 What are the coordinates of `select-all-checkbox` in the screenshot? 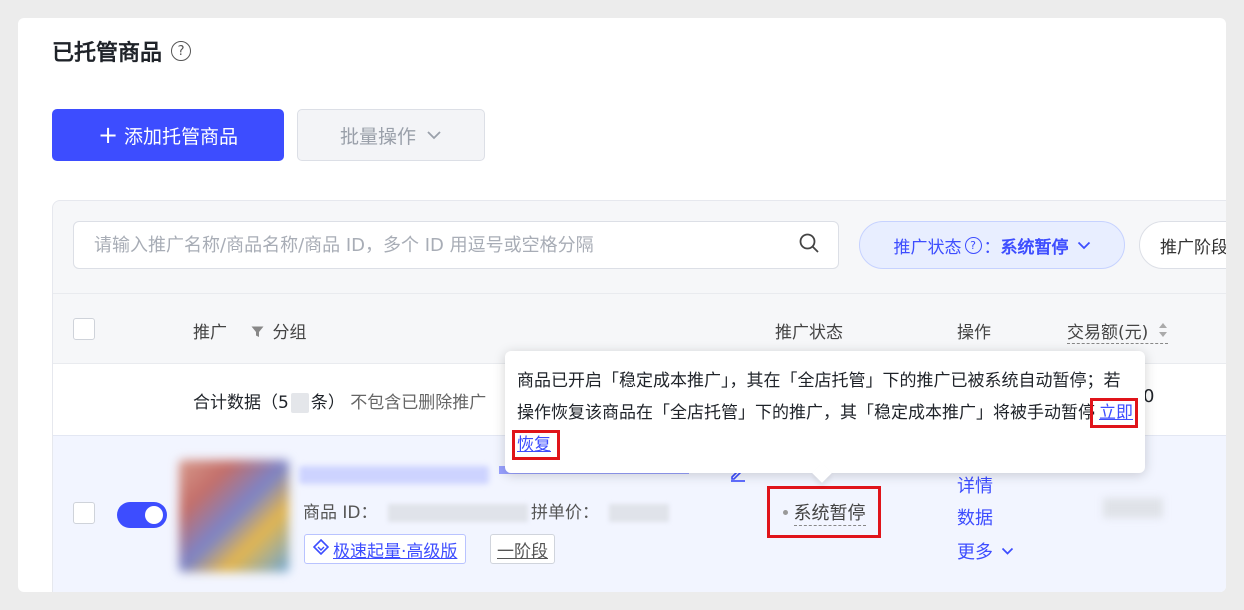 It's located at (84, 329).